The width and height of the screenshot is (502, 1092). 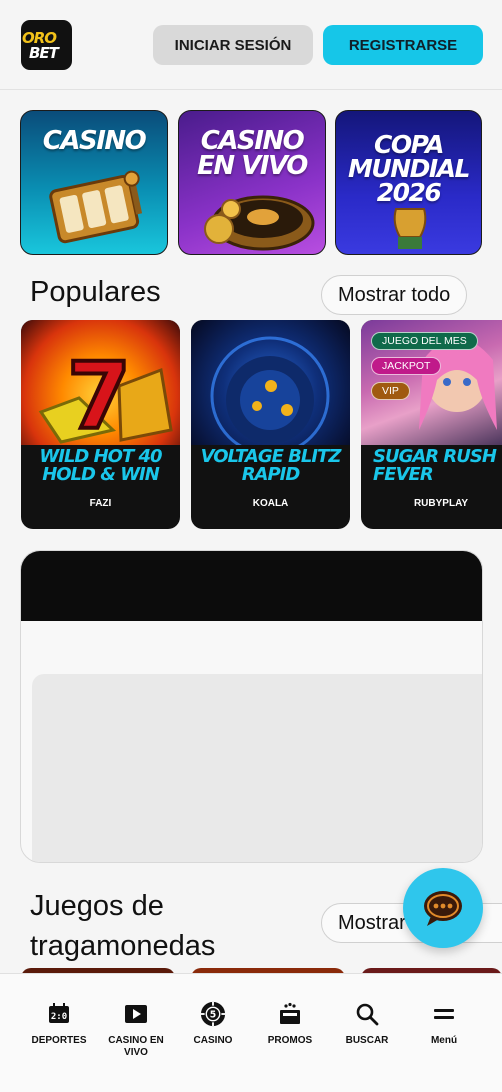 I want to click on show-all-popular-button: Mostrar todo, so click(x=394, y=295).